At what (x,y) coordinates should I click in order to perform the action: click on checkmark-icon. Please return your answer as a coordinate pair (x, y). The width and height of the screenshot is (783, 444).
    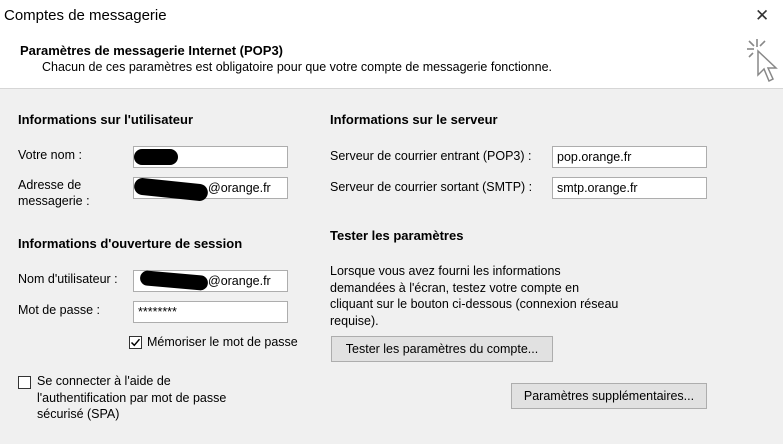
    Looking at the image, I should click on (135, 342).